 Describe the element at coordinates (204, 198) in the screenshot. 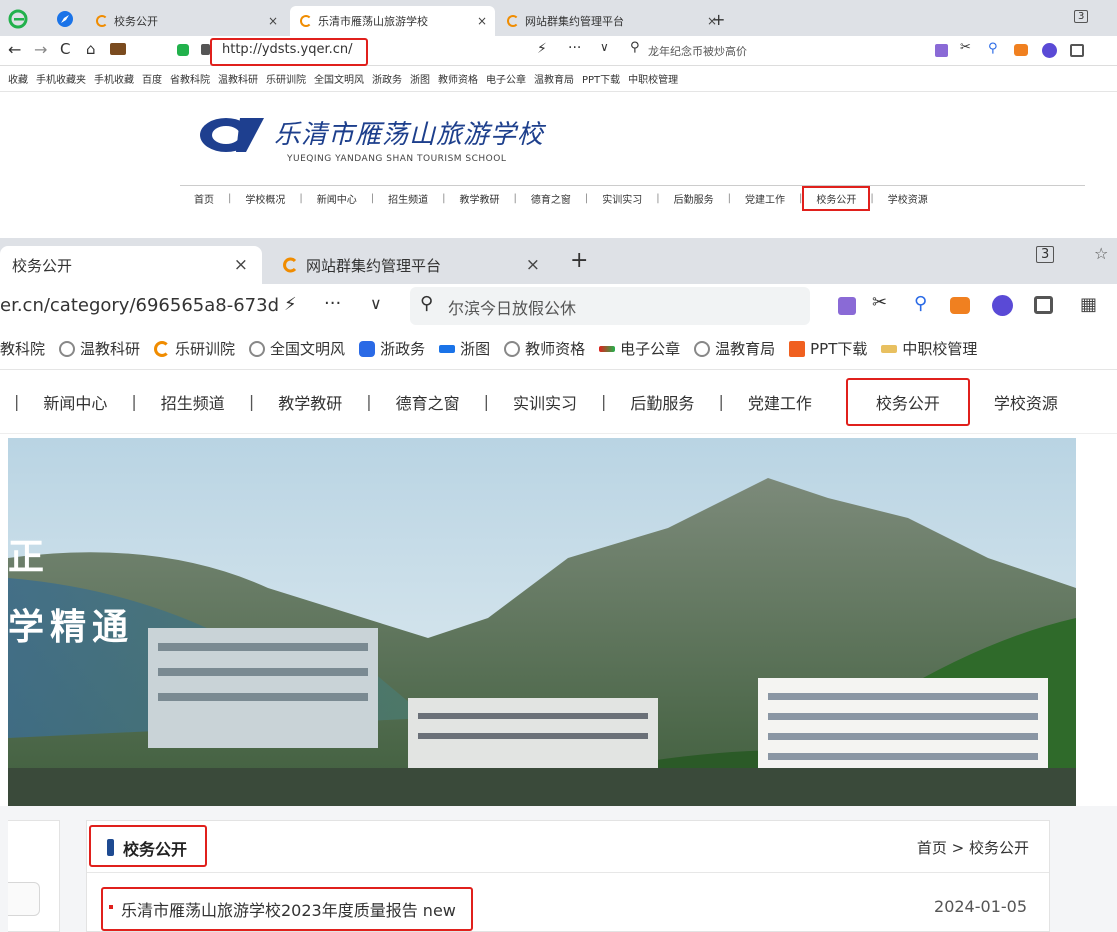

I see `nav-item: 首页` at that location.